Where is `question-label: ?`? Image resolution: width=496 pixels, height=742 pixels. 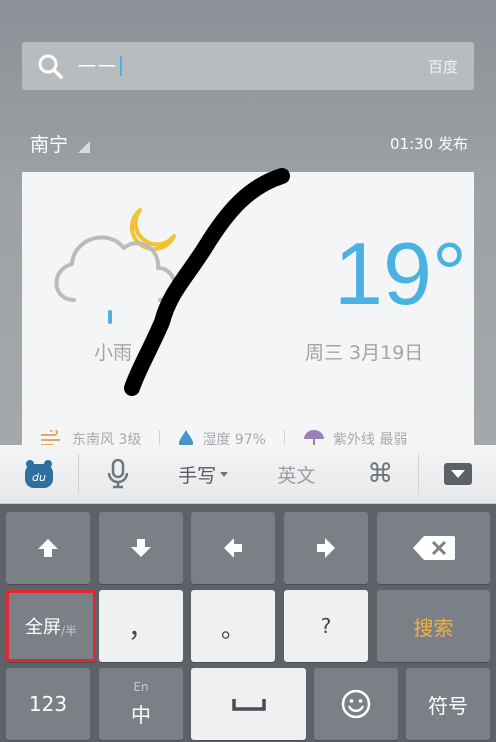
question-label: ? is located at coordinates (326, 626).